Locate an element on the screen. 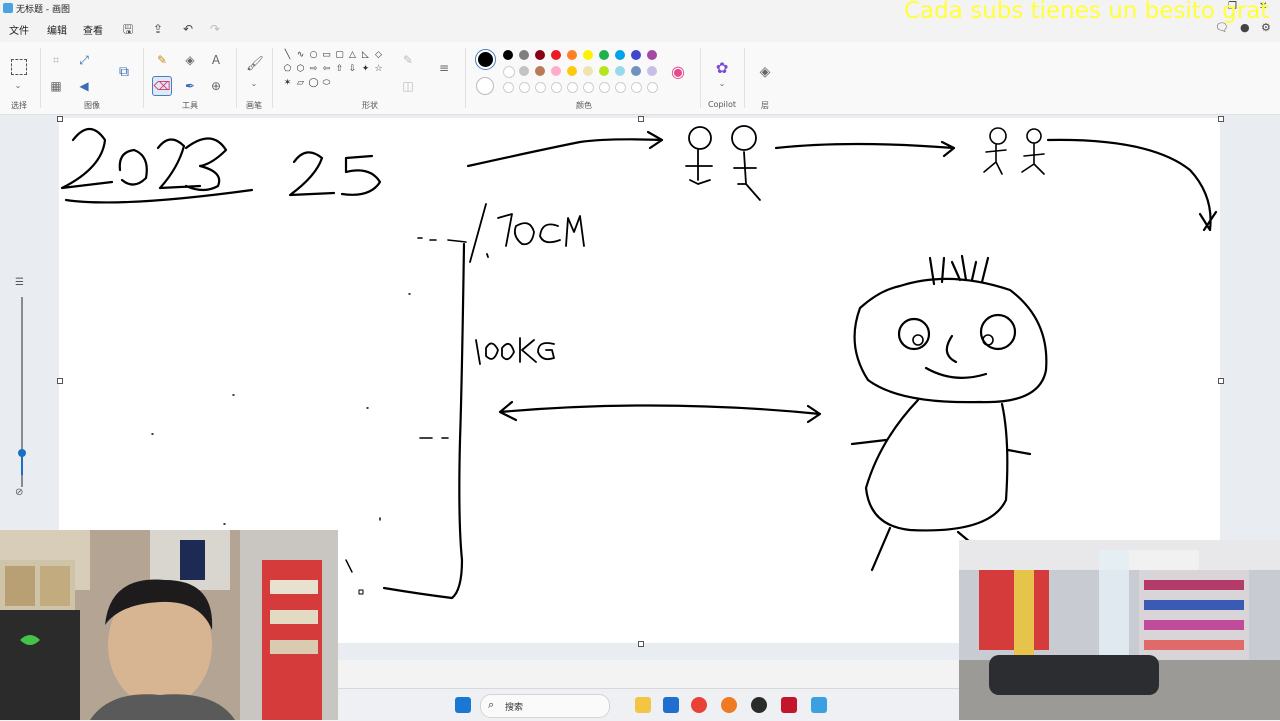  zoom-thumb is located at coordinates (22, 453).